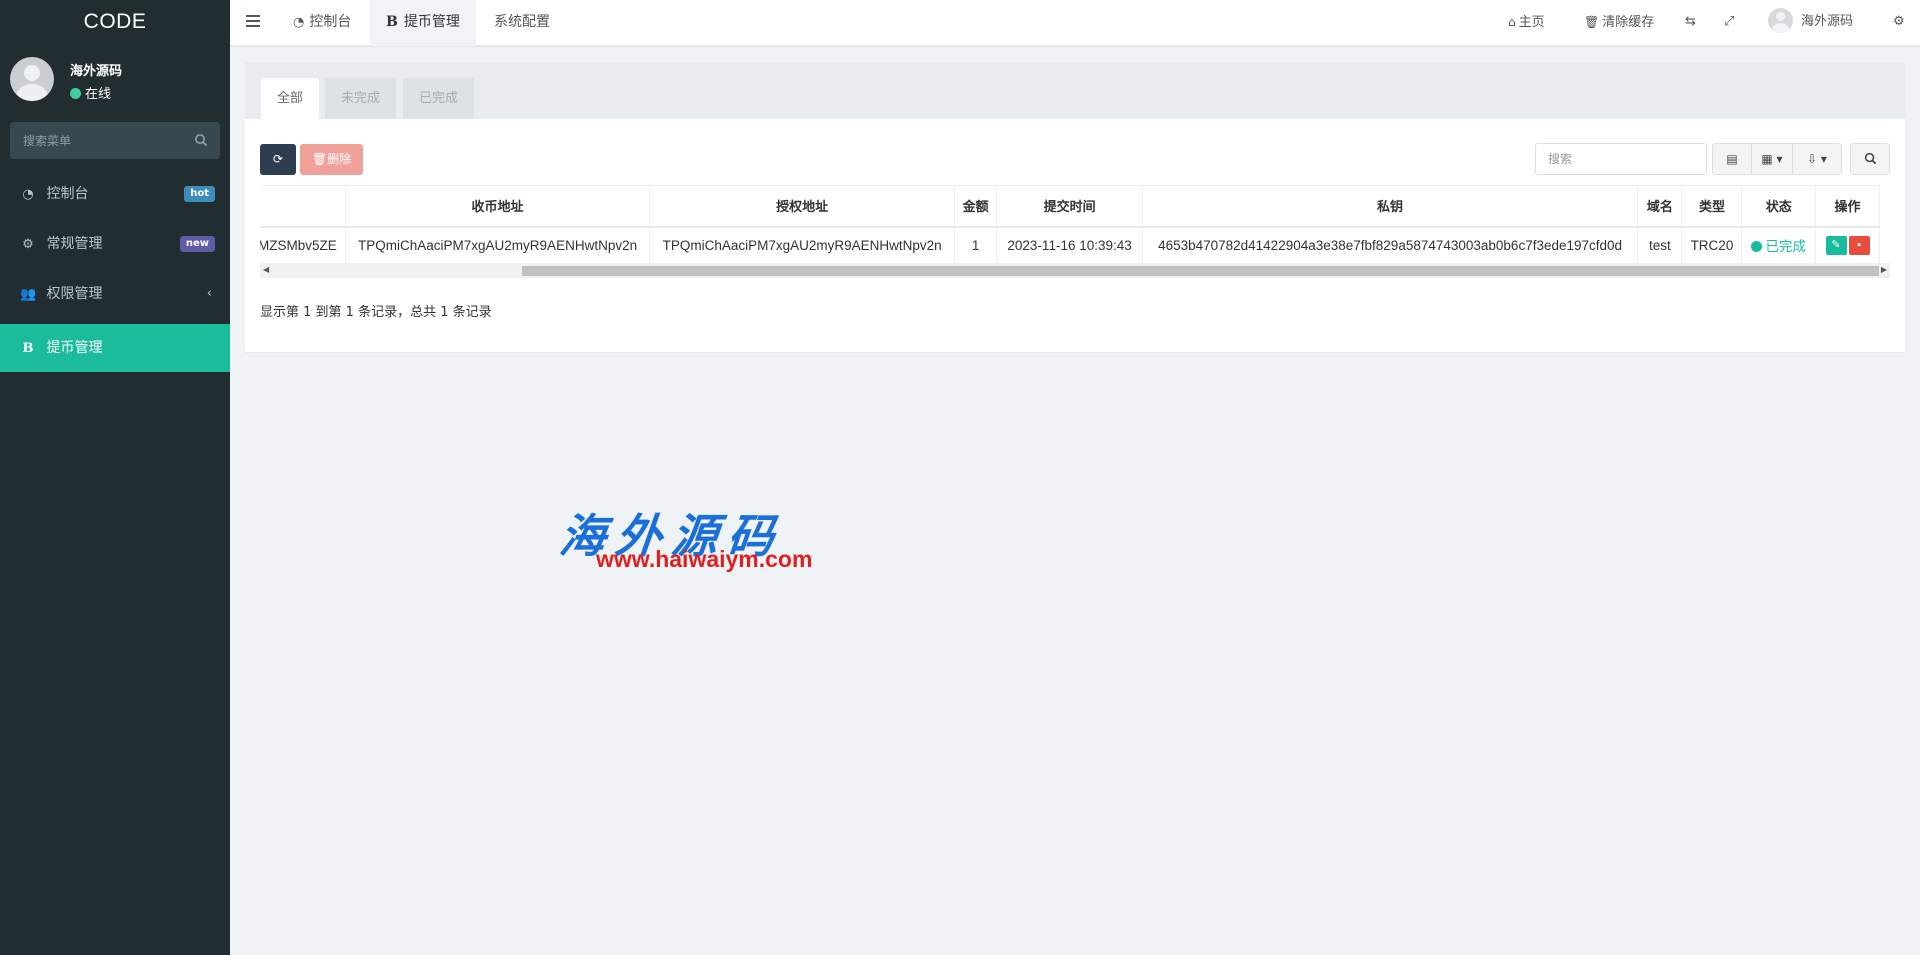  Describe the element at coordinates (96, 71) in the screenshot. I see `user-name: 海外源码` at that location.